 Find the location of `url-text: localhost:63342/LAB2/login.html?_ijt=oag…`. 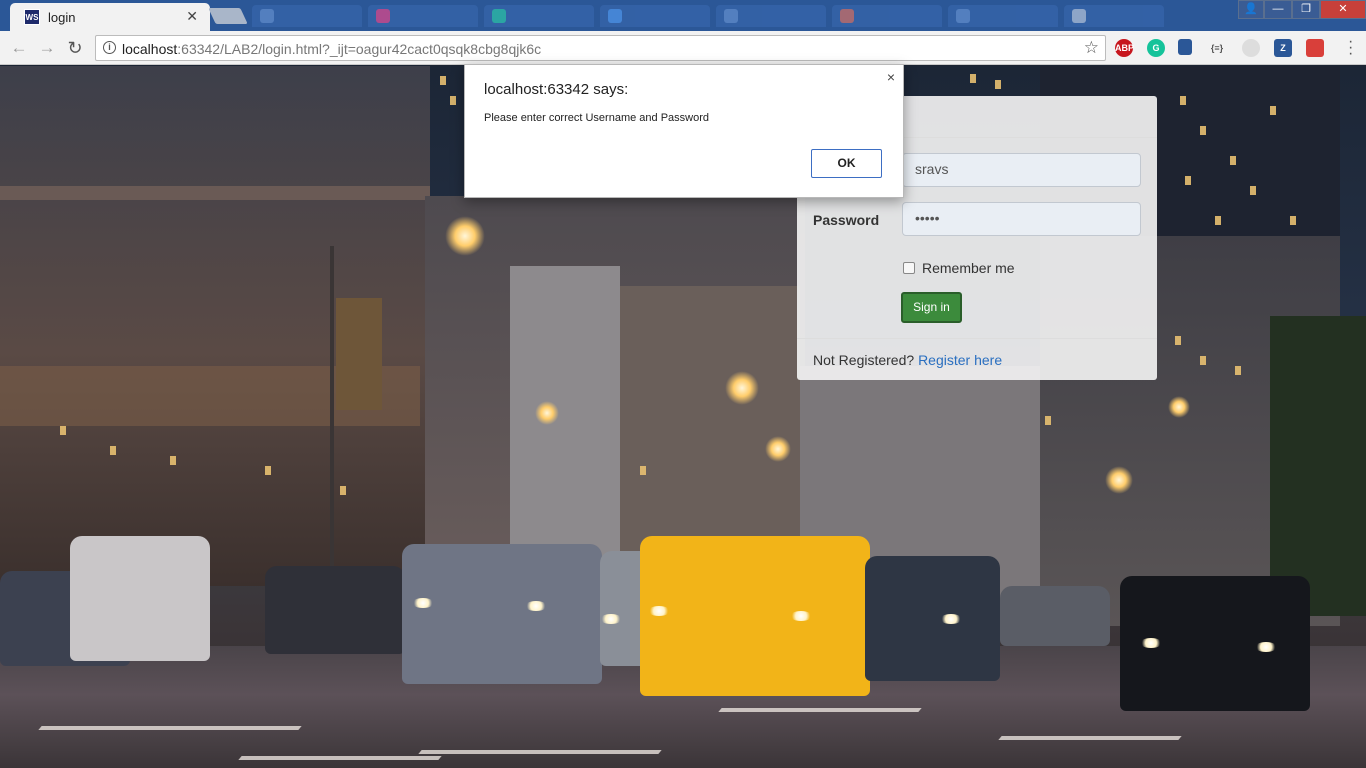

url-text: localhost:63342/LAB2/login.html?_ijt=oag… is located at coordinates (332, 49).